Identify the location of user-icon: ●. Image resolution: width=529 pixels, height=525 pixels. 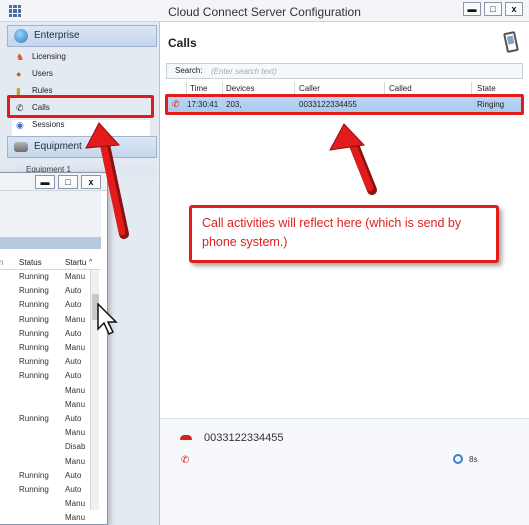
(19, 74).